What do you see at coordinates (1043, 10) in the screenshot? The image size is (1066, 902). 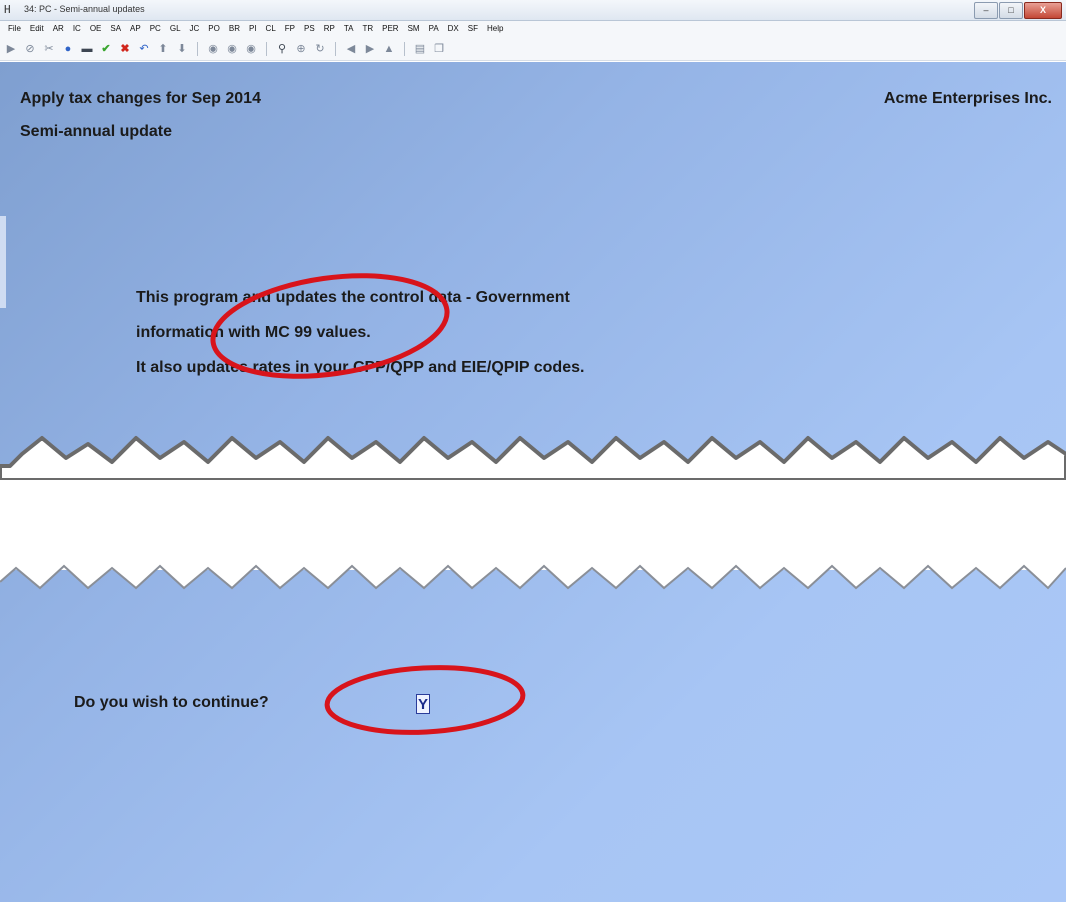 I see `close-button: X` at bounding box center [1043, 10].